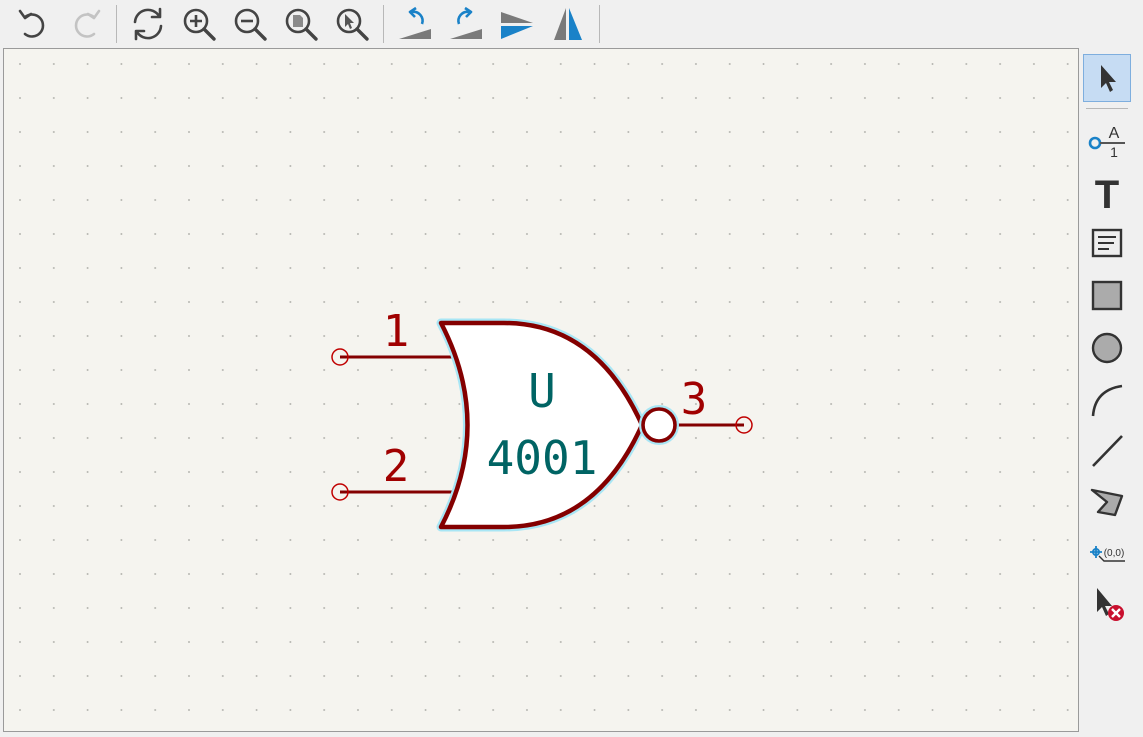 The width and height of the screenshot is (1143, 737). I want to click on add-line-tool, so click(1107, 450).